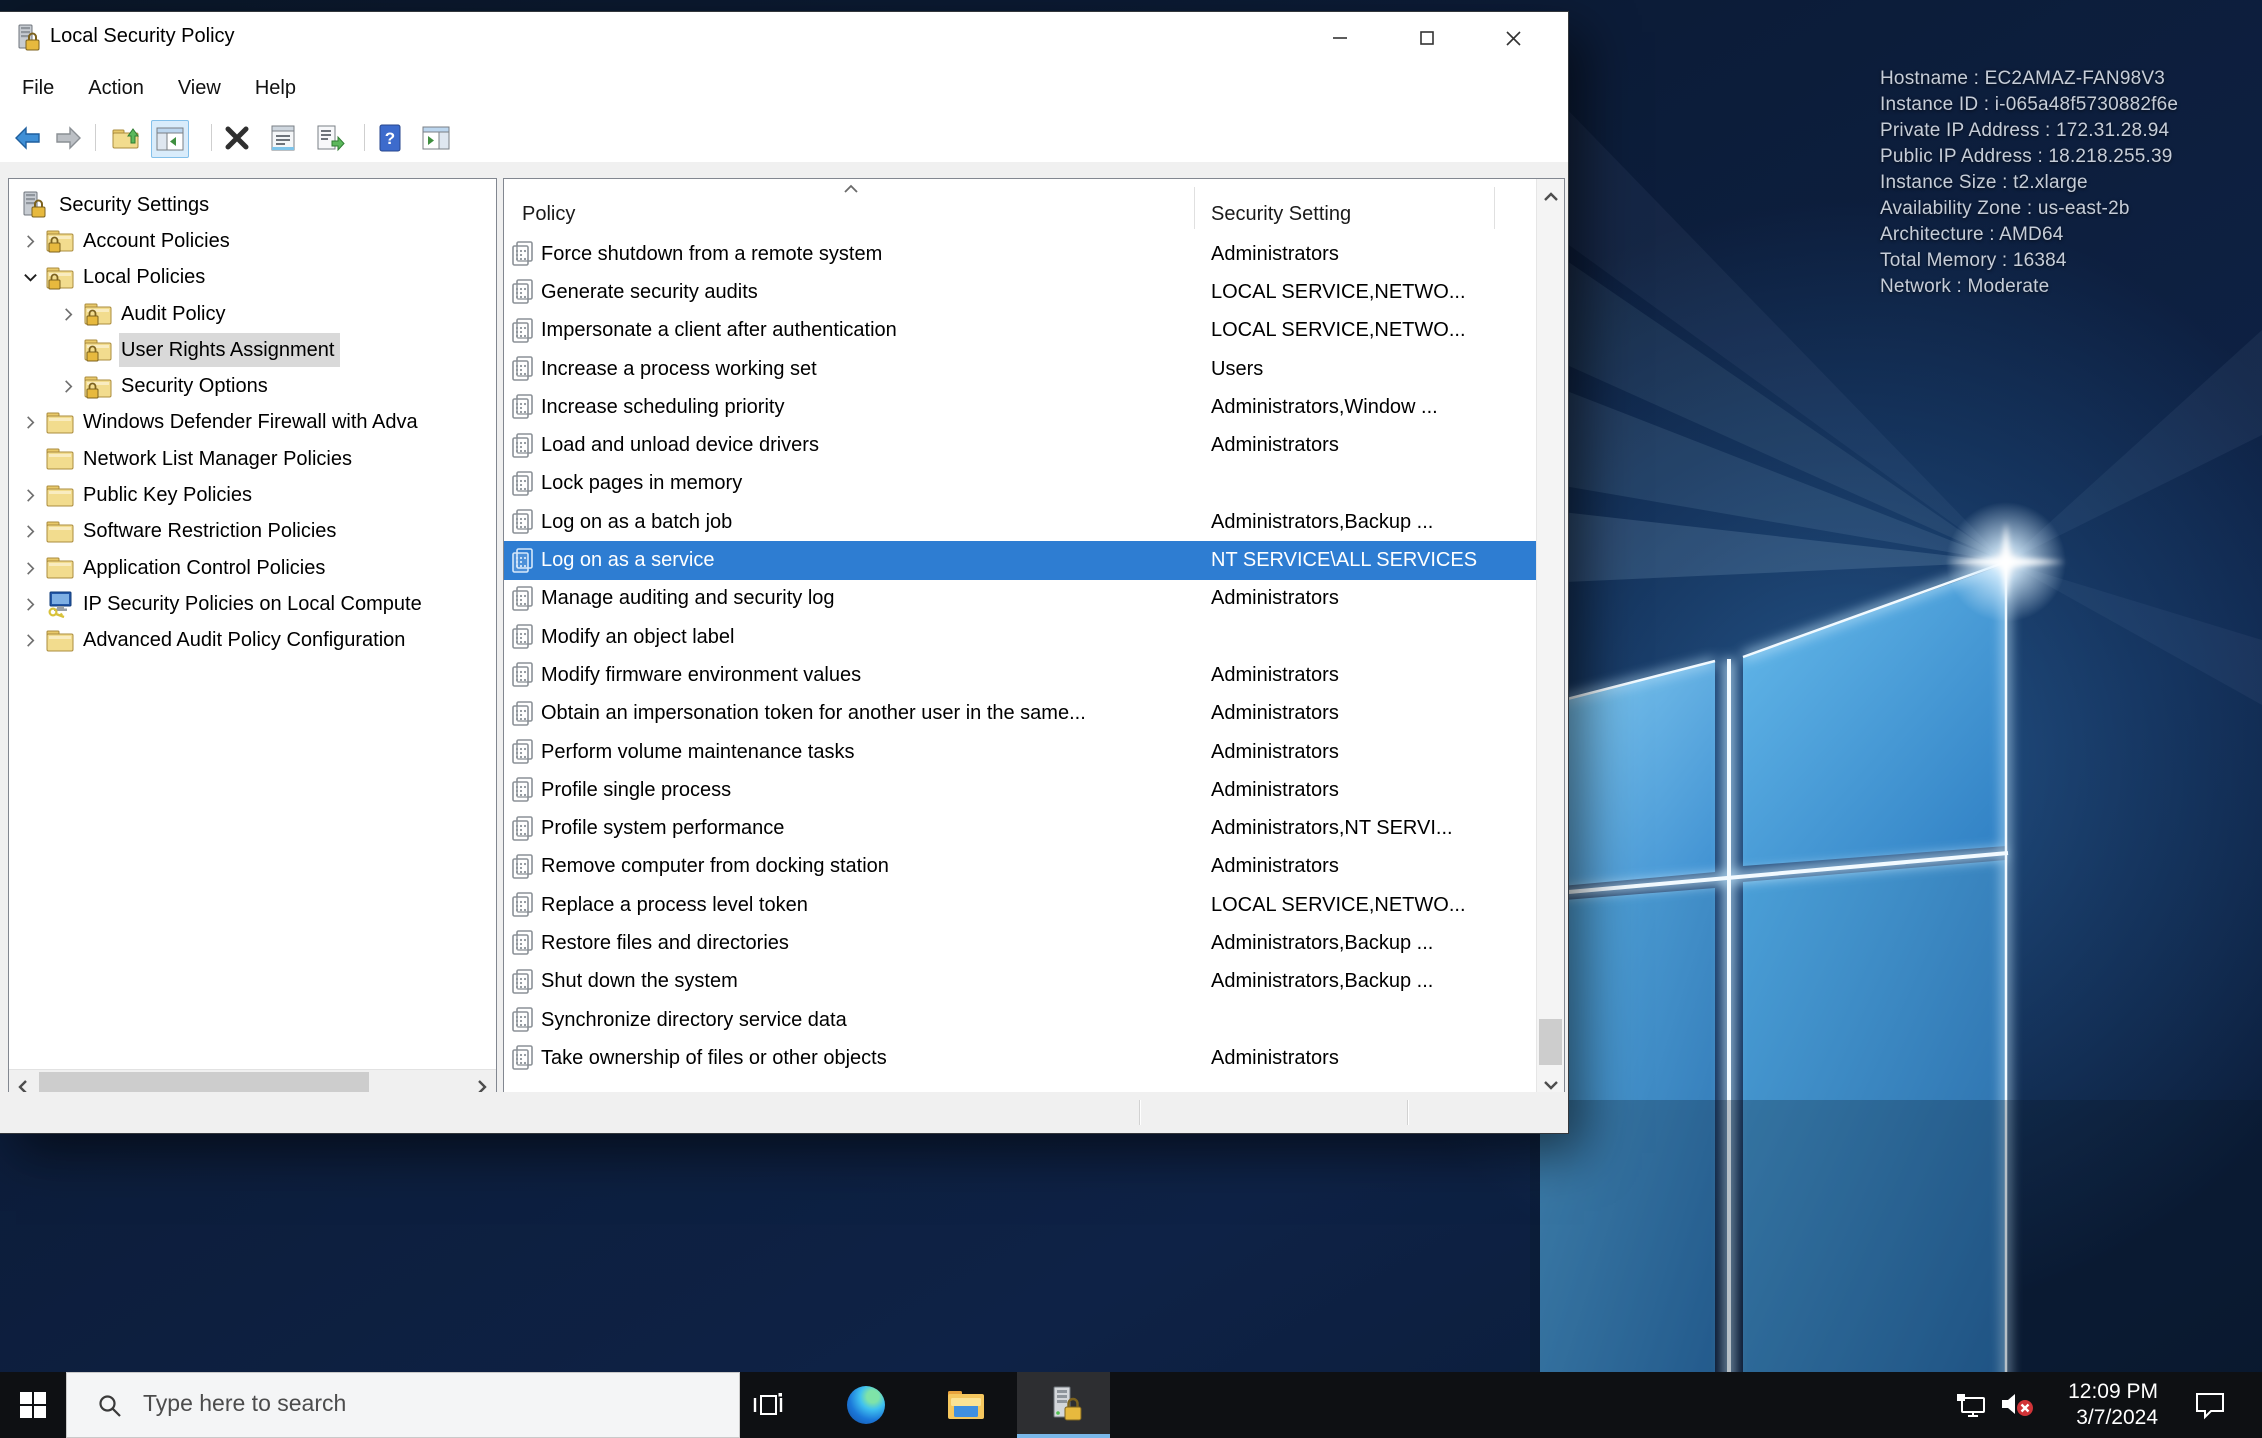 This screenshot has height=1438, width=2262. I want to click on tree-item: Windows Defender Firewall with Adva, so click(252, 423).